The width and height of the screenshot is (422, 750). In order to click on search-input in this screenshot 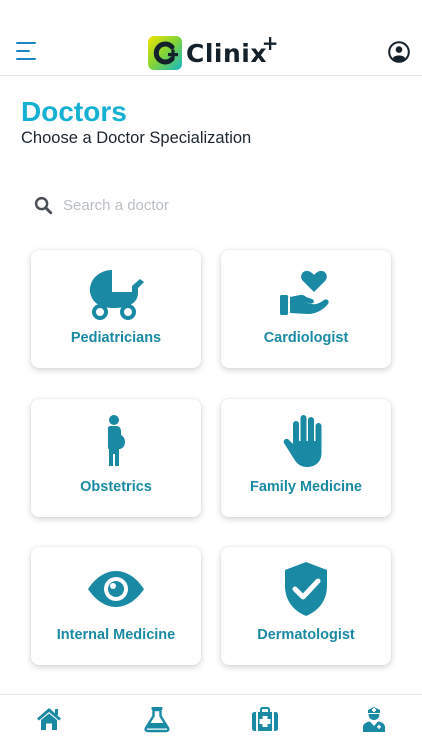, I will do `click(213, 205)`.